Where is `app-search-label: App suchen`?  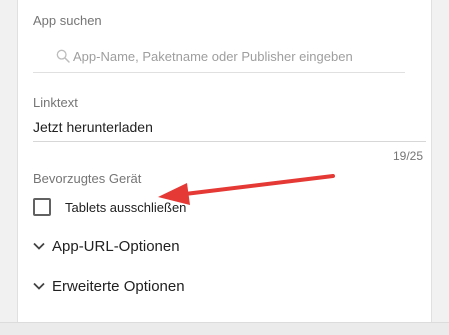
app-search-label: App suchen is located at coordinates (67, 20).